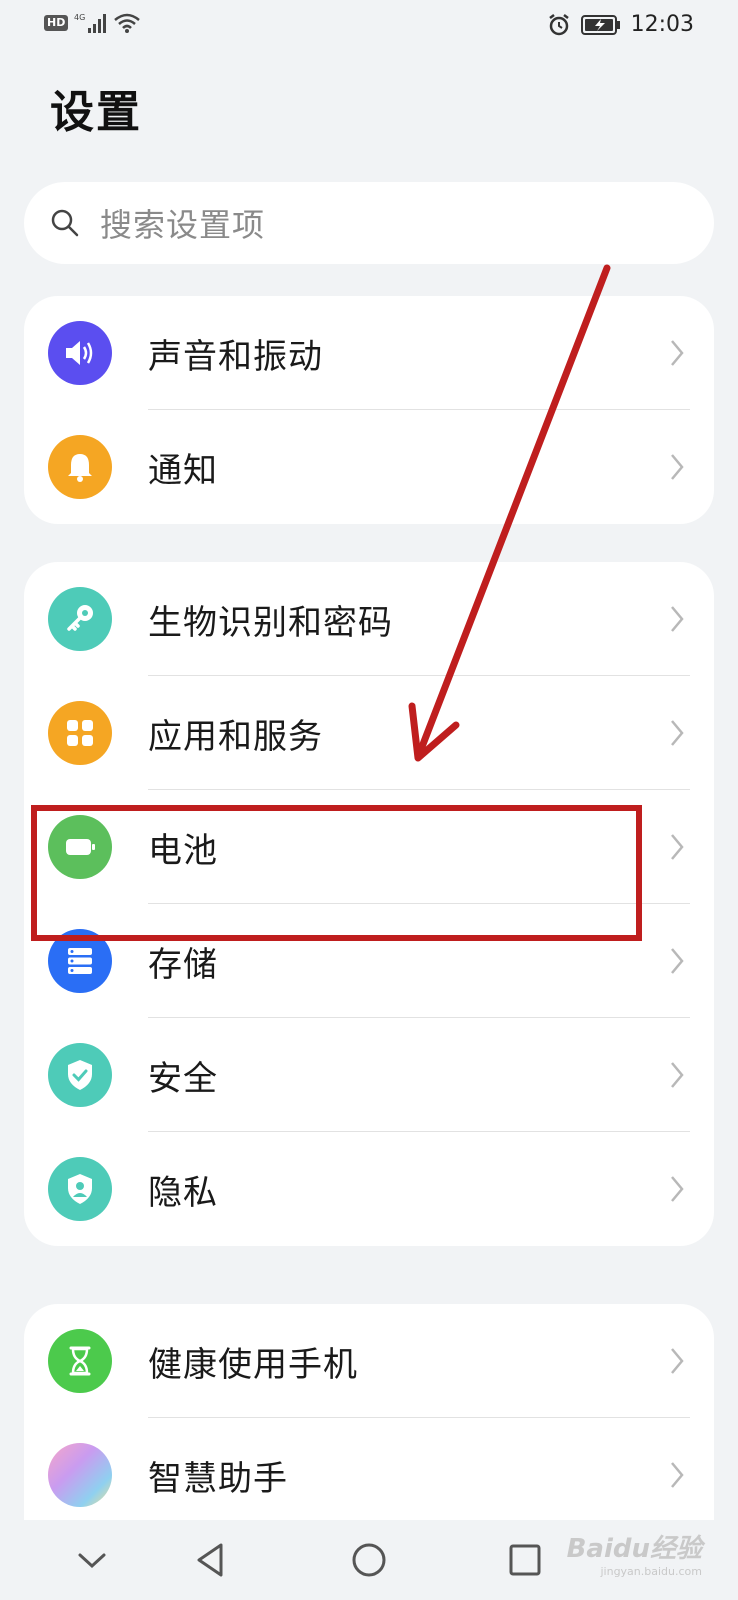 This screenshot has width=738, height=1600. I want to click on settings-item-sound: 声音和振动, so click(369, 353).